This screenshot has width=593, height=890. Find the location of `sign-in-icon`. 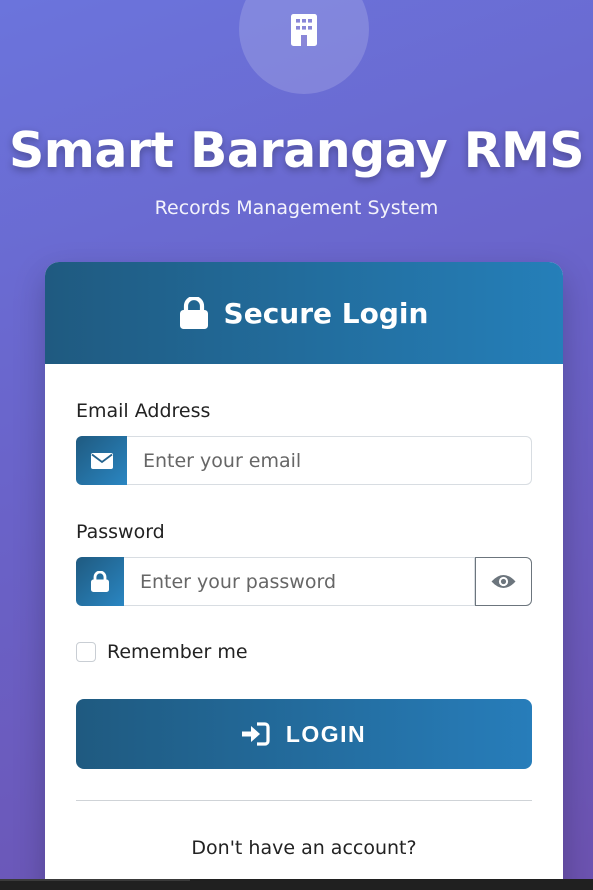

sign-in-icon is located at coordinates (255, 734).